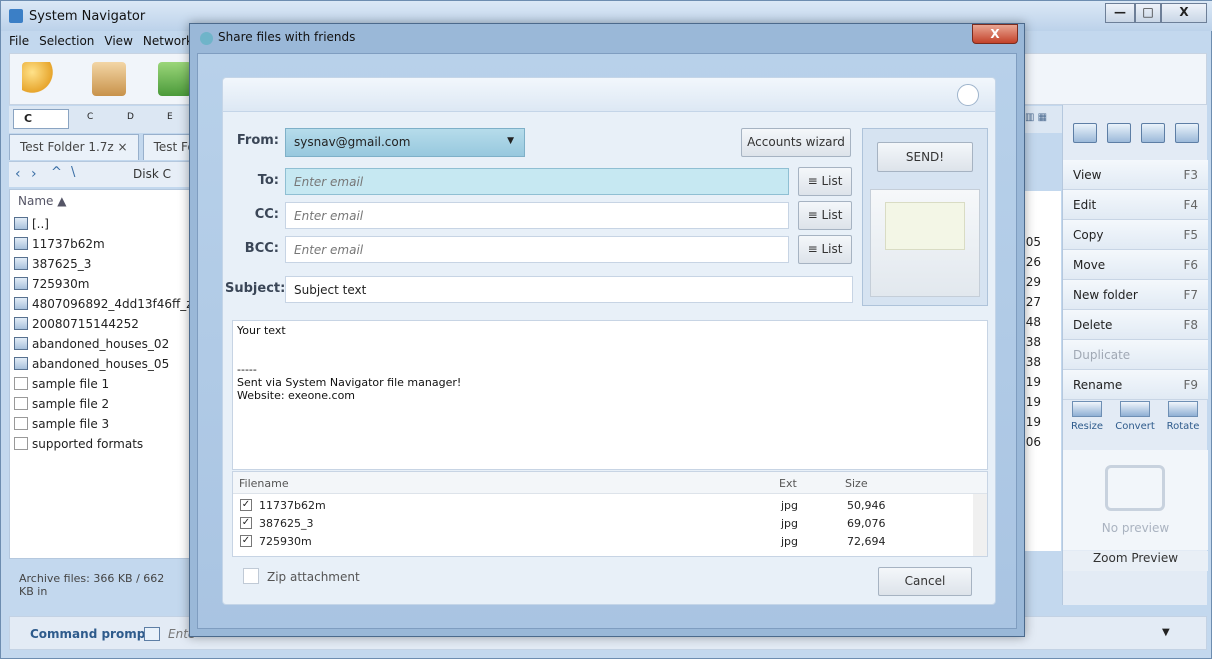 The image size is (1212, 659). Describe the element at coordinates (1187, 133) in the screenshot. I see `network-monitor-icon` at that location.